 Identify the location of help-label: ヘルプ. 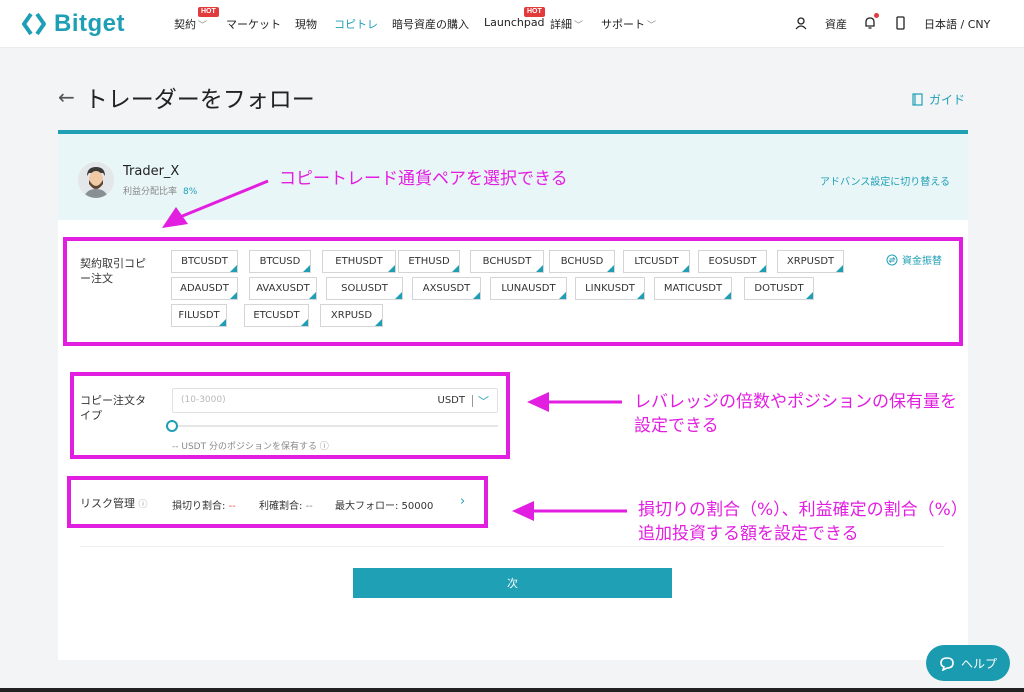
(978, 663).